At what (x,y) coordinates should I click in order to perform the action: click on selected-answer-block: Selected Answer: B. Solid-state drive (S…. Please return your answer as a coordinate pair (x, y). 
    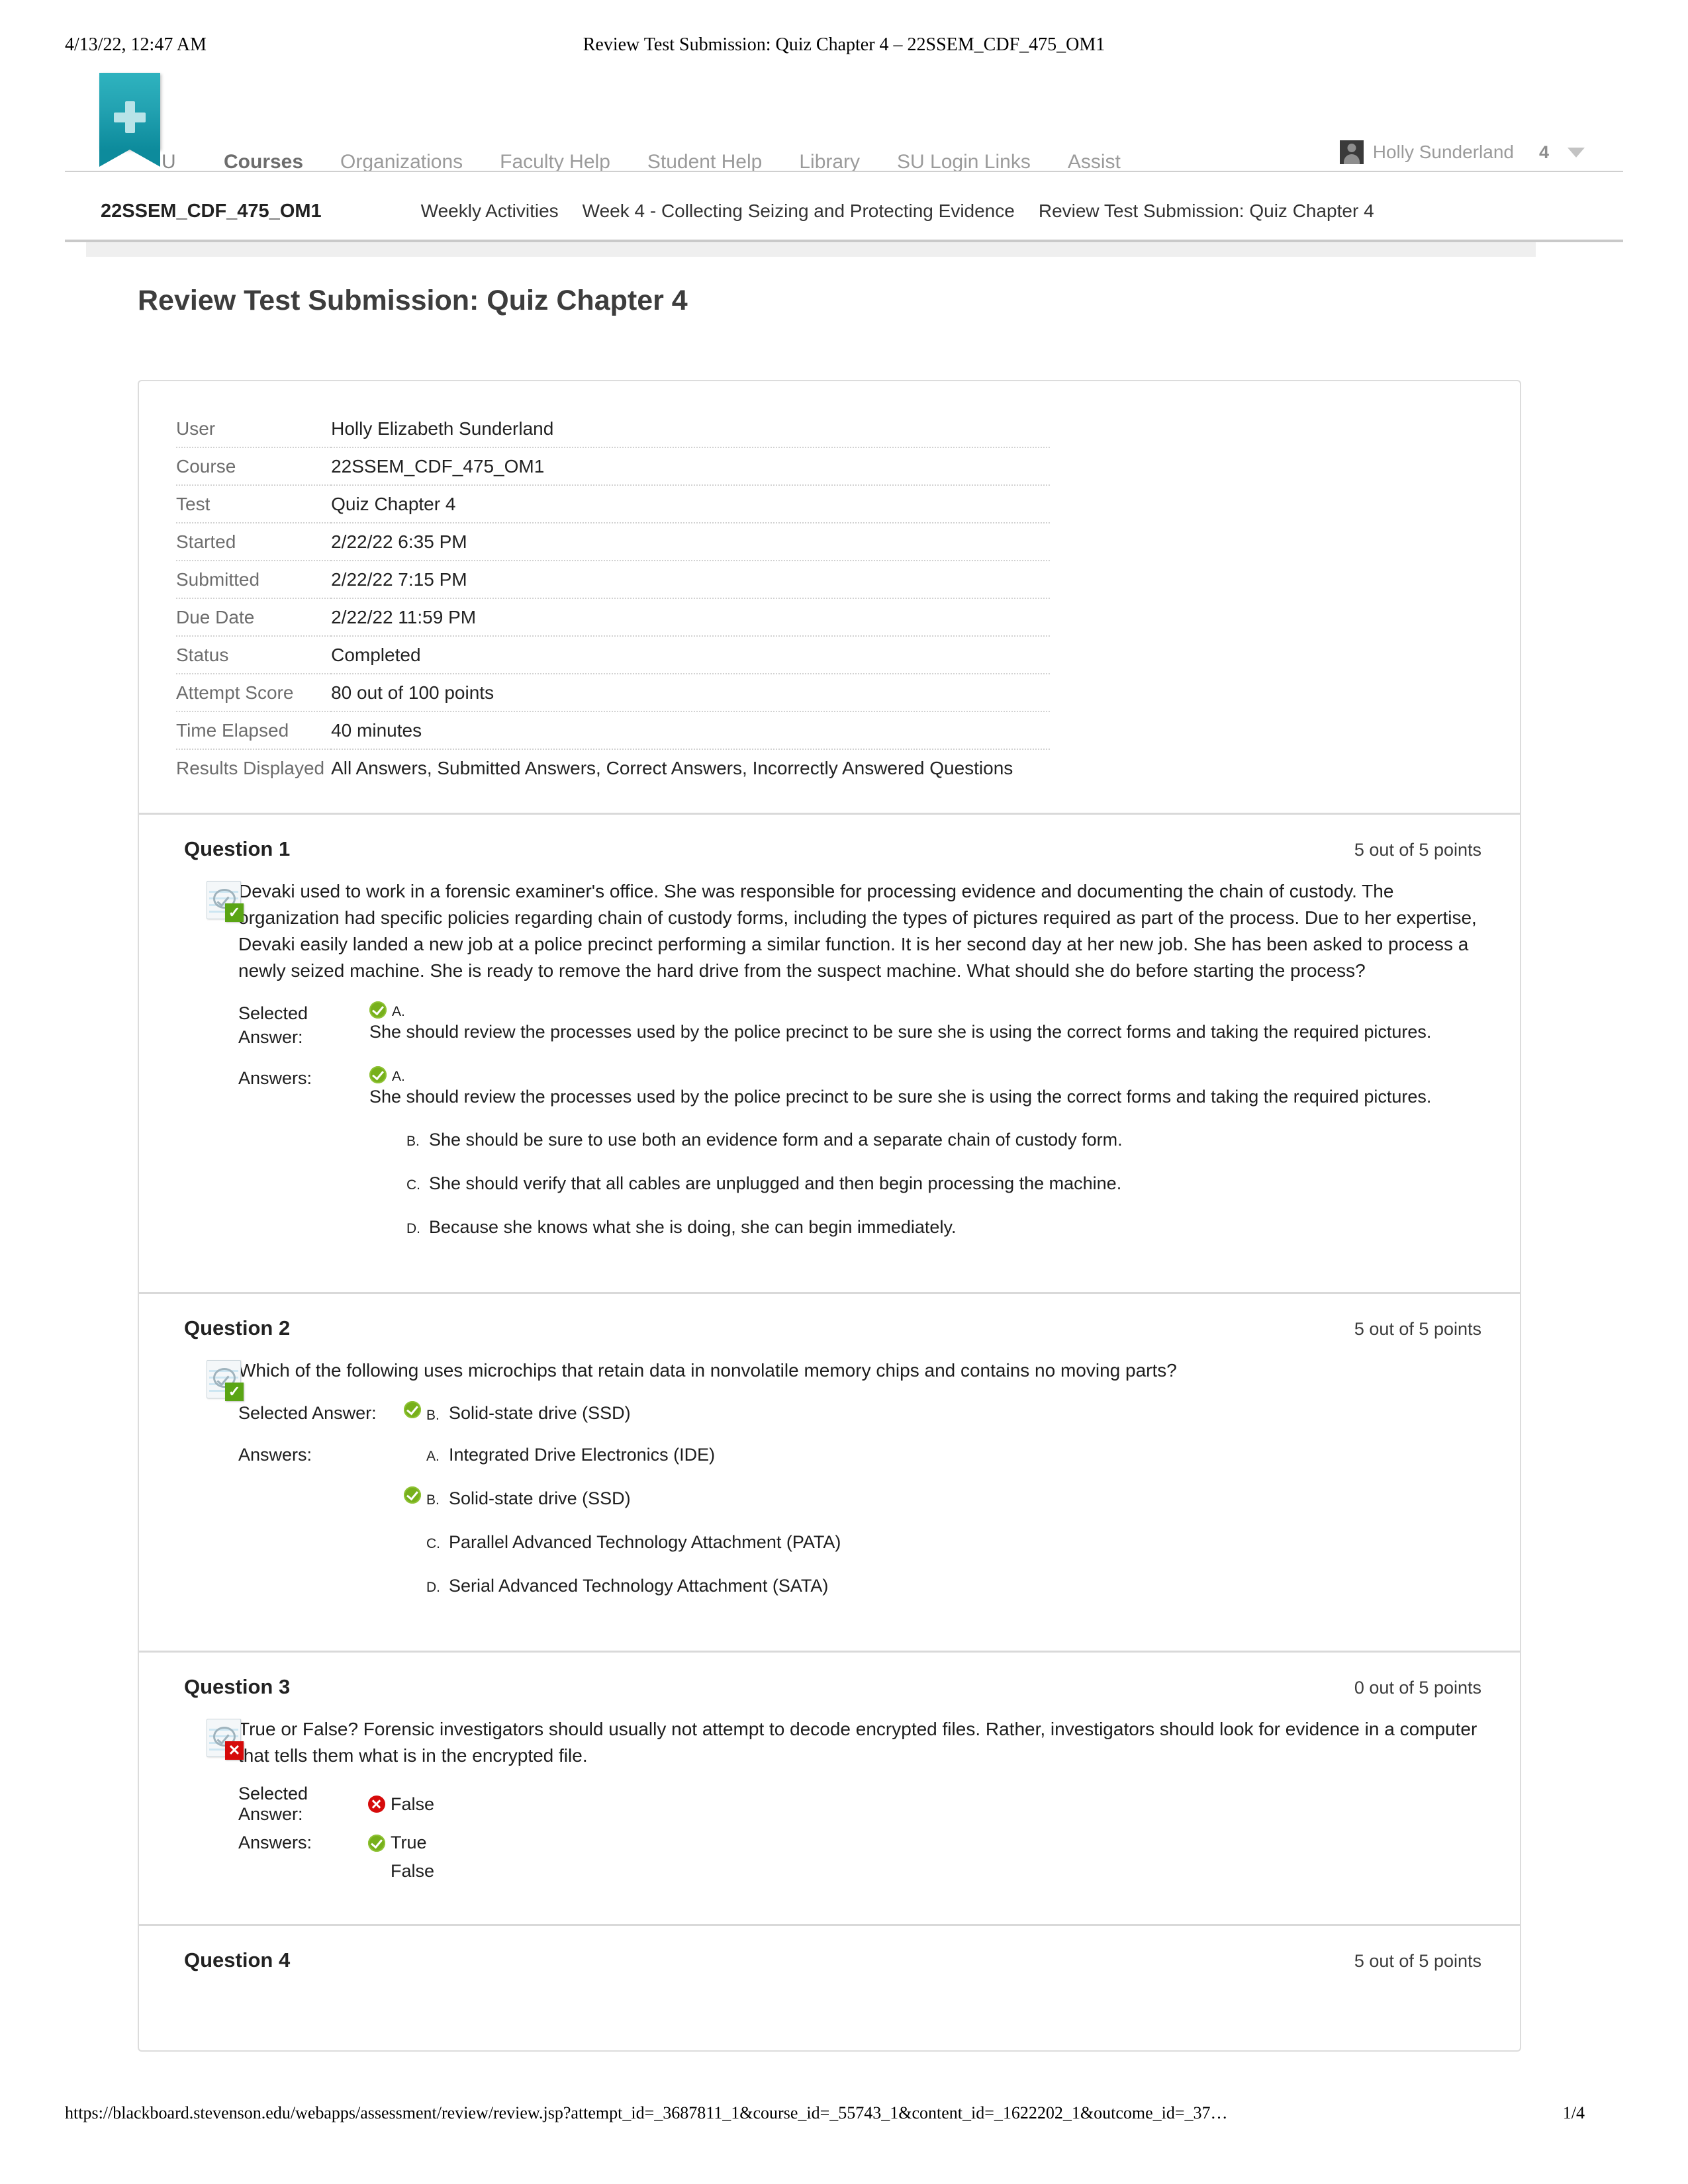
    Looking at the image, I should click on (859, 1413).